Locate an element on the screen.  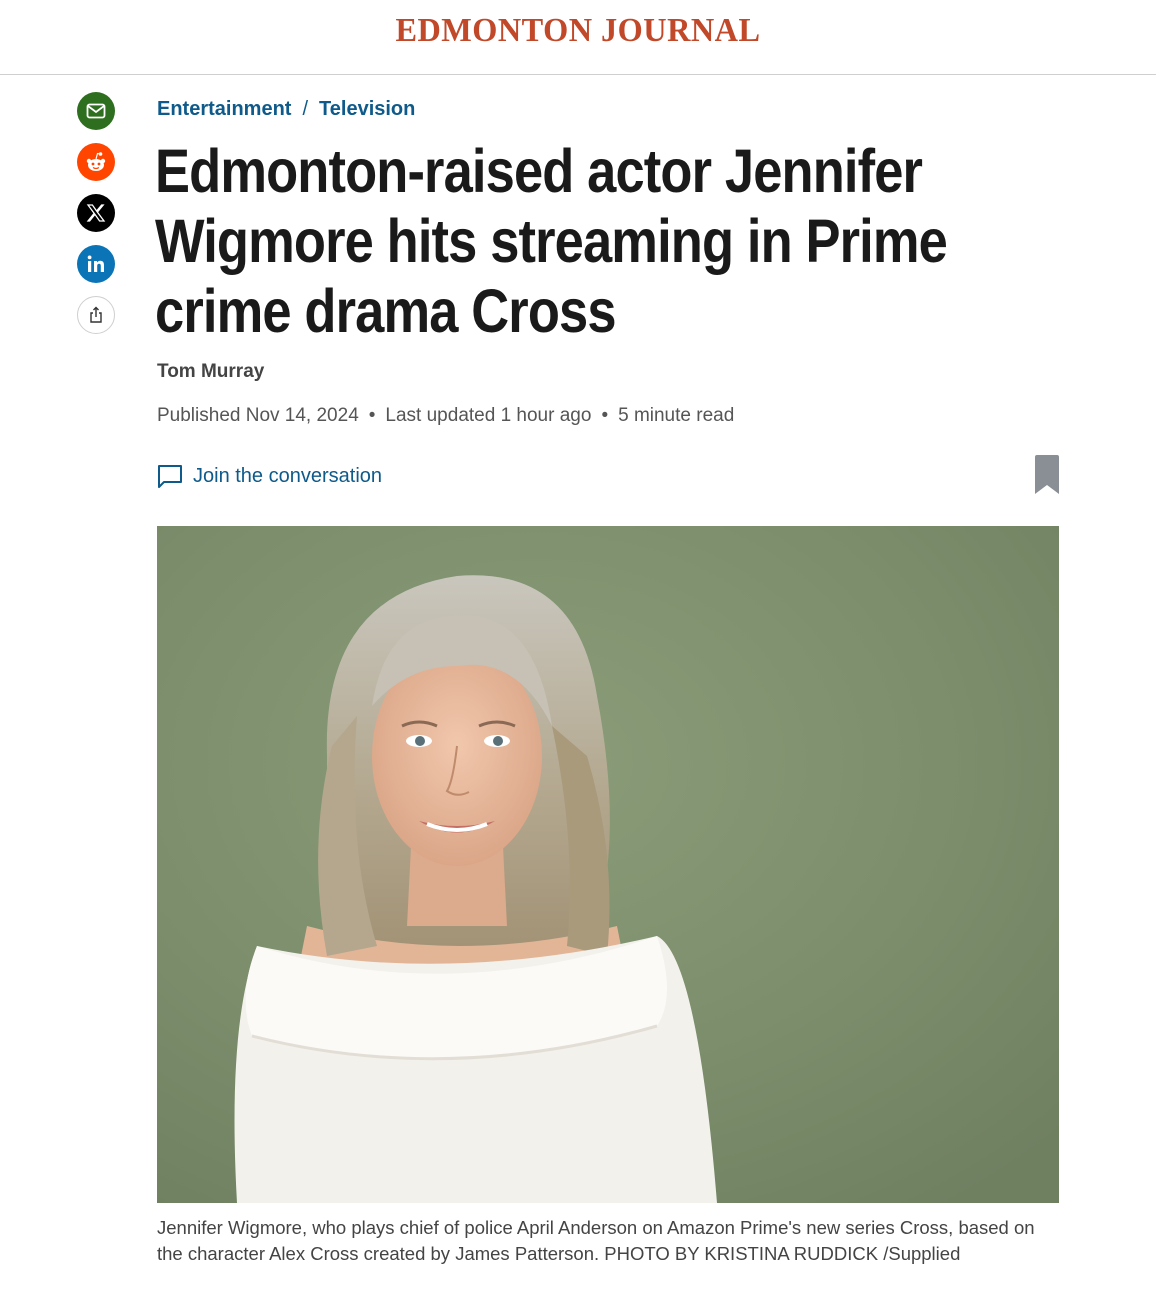
bookmark-button is located at coordinates (1047, 475).